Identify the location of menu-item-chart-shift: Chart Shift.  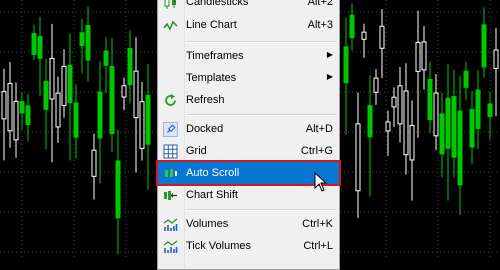
(248, 195).